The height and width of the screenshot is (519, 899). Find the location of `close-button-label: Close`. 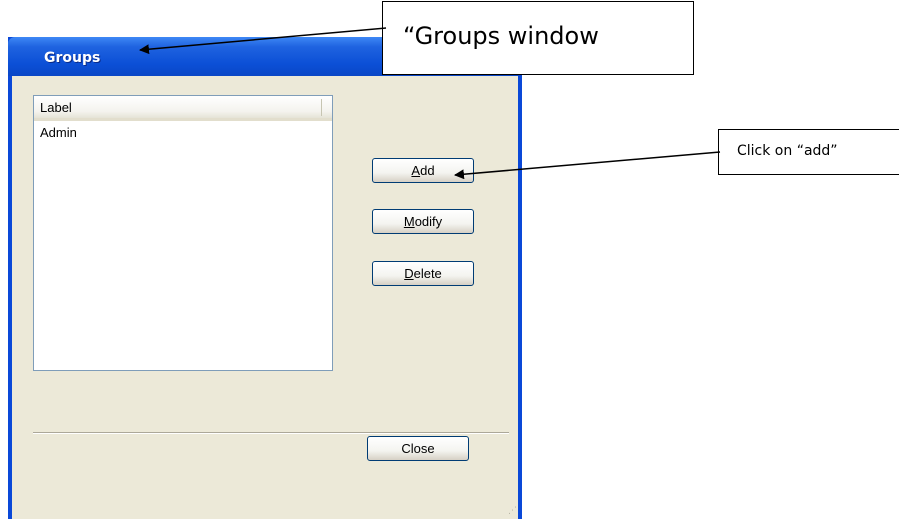

close-button-label: Close is located at coordinates (418, 448).